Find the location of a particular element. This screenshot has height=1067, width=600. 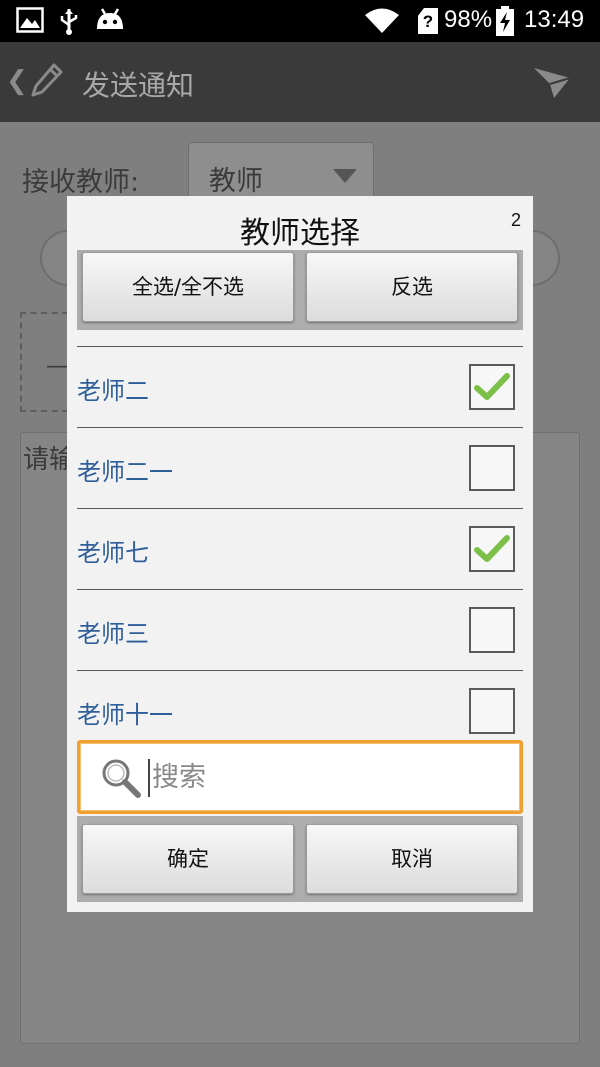

sim-icon: ? is located at coordinates (428, 21).